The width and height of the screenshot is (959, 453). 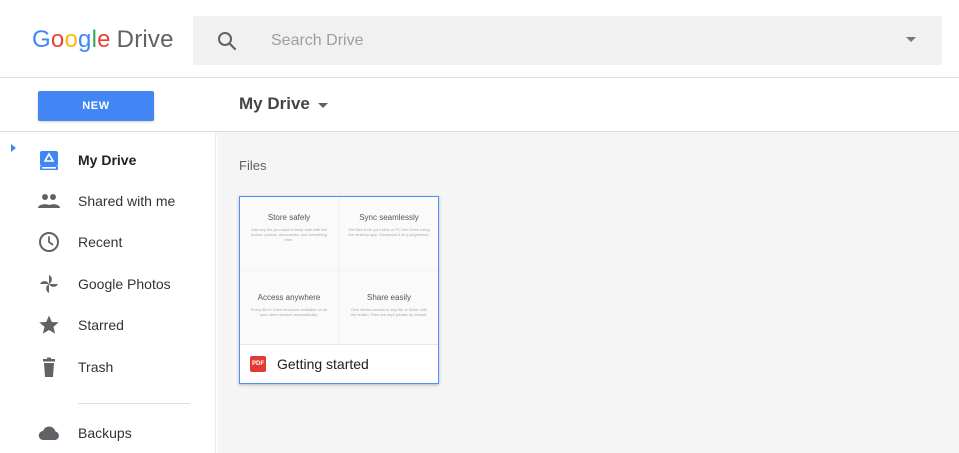 What do you see at coordinates (274, 103) in the screenshot?
I see `breadcrumb-label: My Drive` at bounding box center [274, 103].